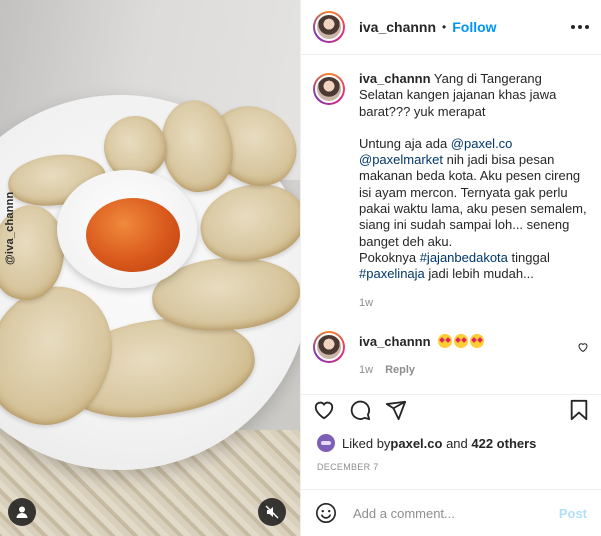  I want to click on caption-text-segment: tinggal, so click(528, 257).